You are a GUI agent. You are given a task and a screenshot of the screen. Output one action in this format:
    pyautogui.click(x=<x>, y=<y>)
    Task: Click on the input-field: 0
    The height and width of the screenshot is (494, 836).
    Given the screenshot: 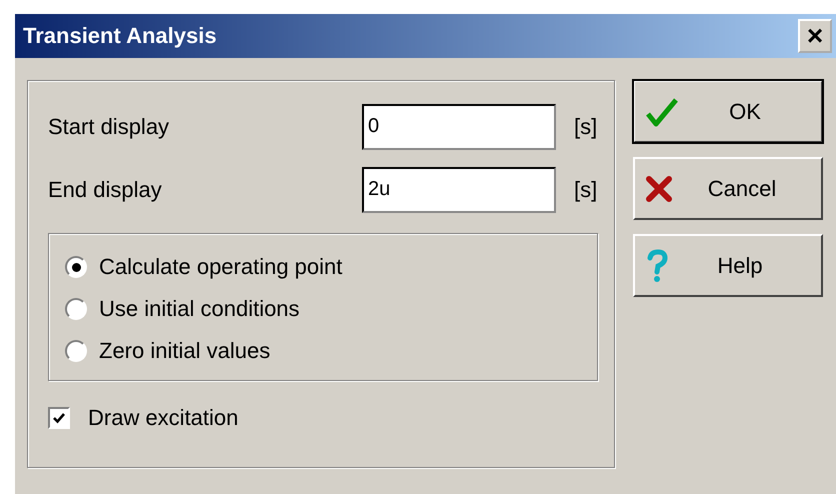 What is the action you would take?
    pyautogui.click(x=459, y=127)
    